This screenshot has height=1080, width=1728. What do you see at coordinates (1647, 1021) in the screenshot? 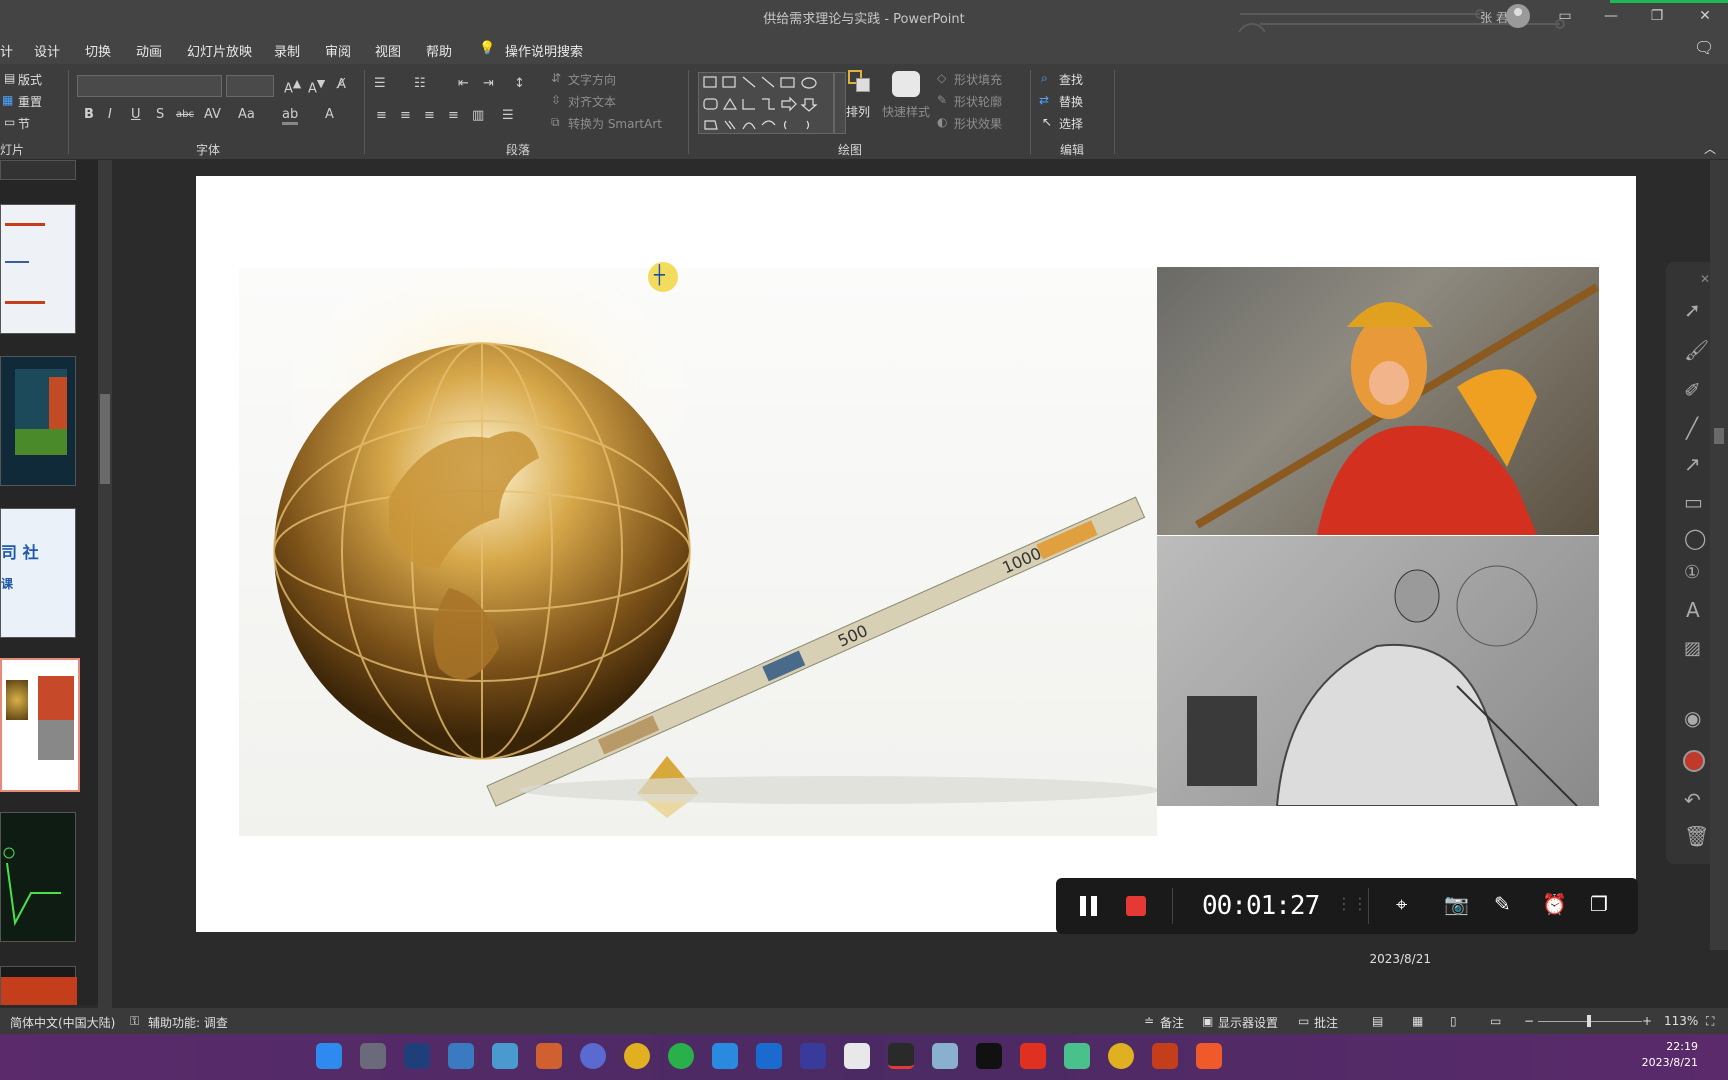
I see `zoom-in-button: +` at bounding box center [1647, 1021].